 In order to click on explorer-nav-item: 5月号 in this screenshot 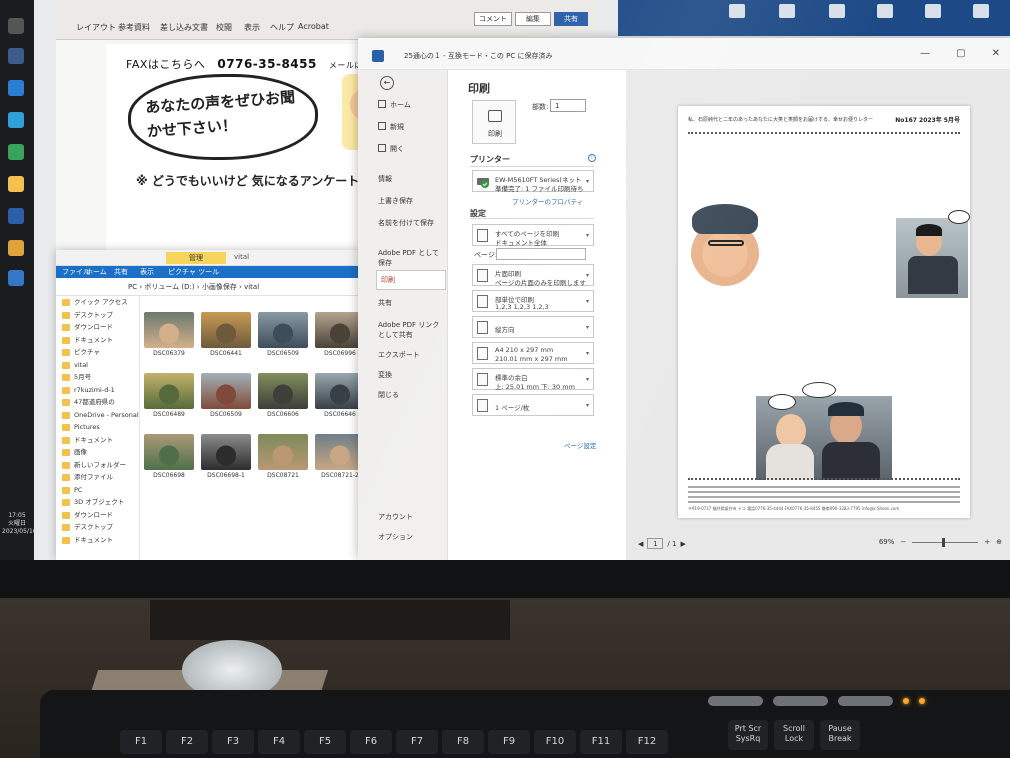, I will do `click(97, 377)`.